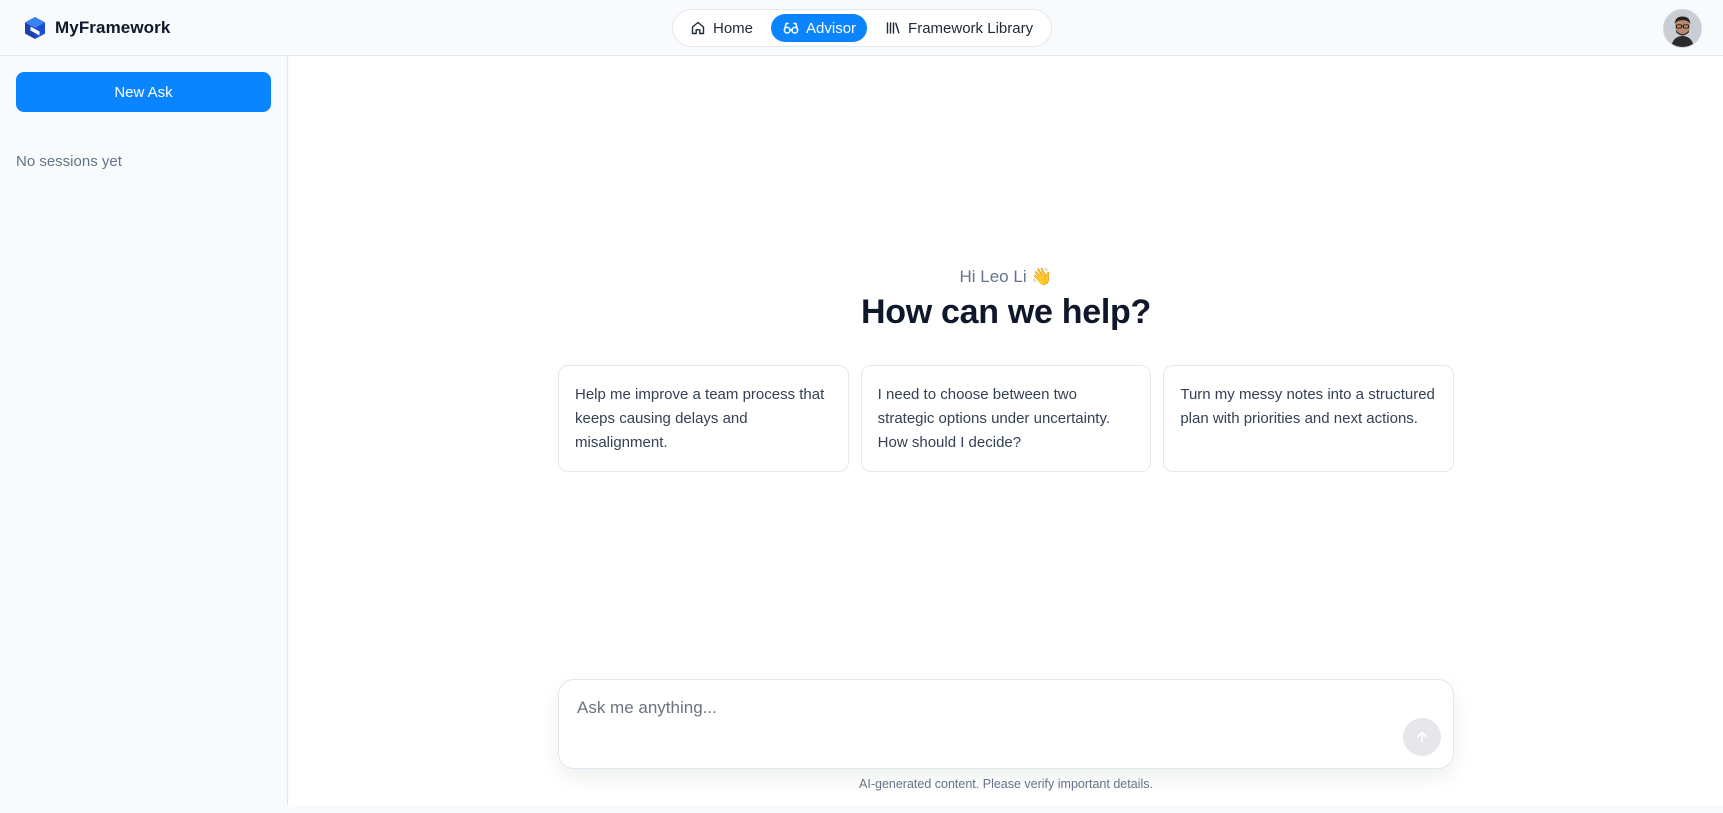  I want to click on send-button, so click(1422, 737).